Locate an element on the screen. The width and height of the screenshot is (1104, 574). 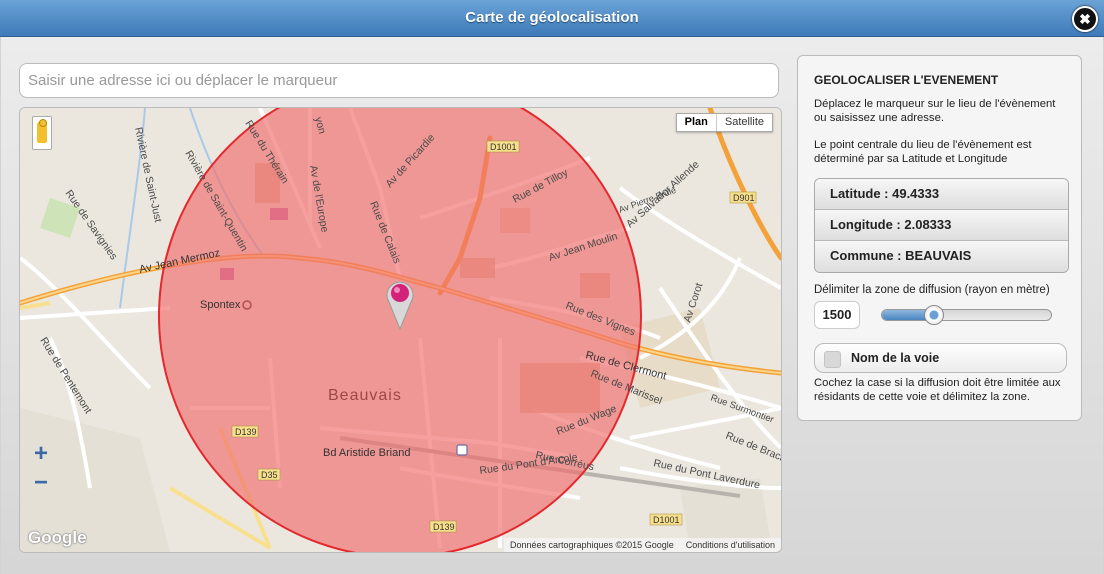
svg-text: D901 is located at coordinates (744, 198).